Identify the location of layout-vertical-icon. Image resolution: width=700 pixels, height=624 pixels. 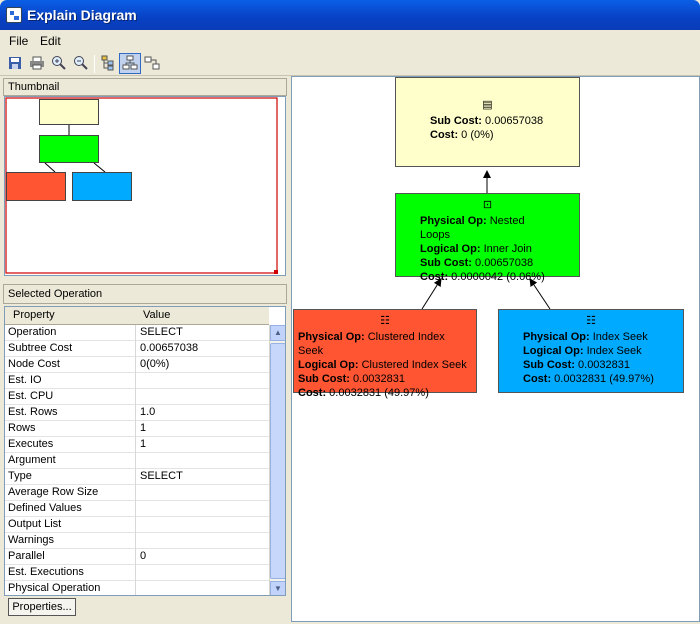
(130, 63).